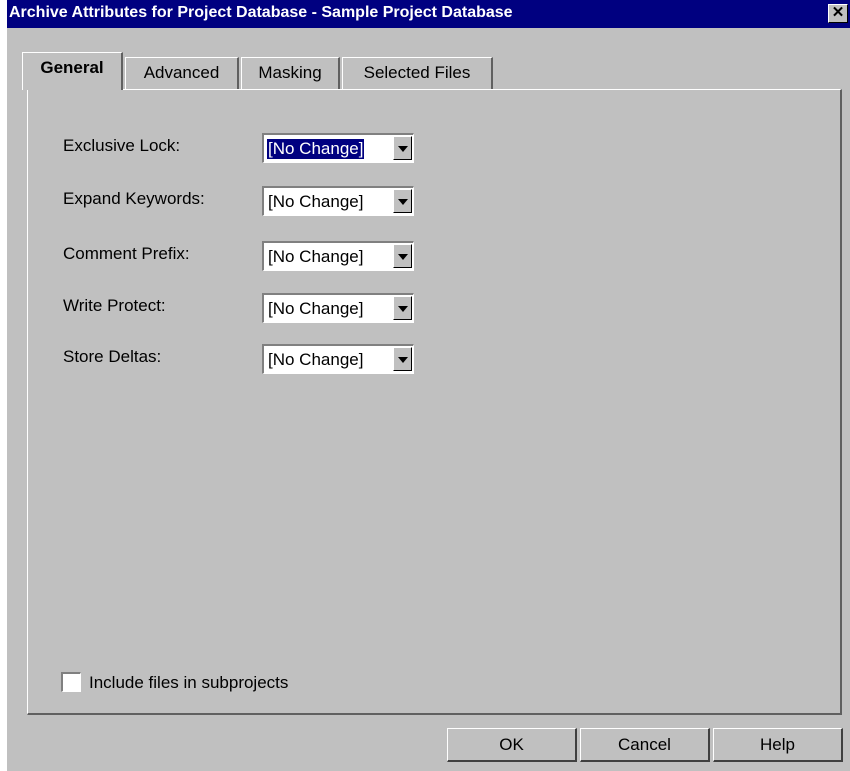  Describe the element at coordinates (134, 198) in the screenshot. I see `expand-keywords-label: Expand Keywords:` at that location.